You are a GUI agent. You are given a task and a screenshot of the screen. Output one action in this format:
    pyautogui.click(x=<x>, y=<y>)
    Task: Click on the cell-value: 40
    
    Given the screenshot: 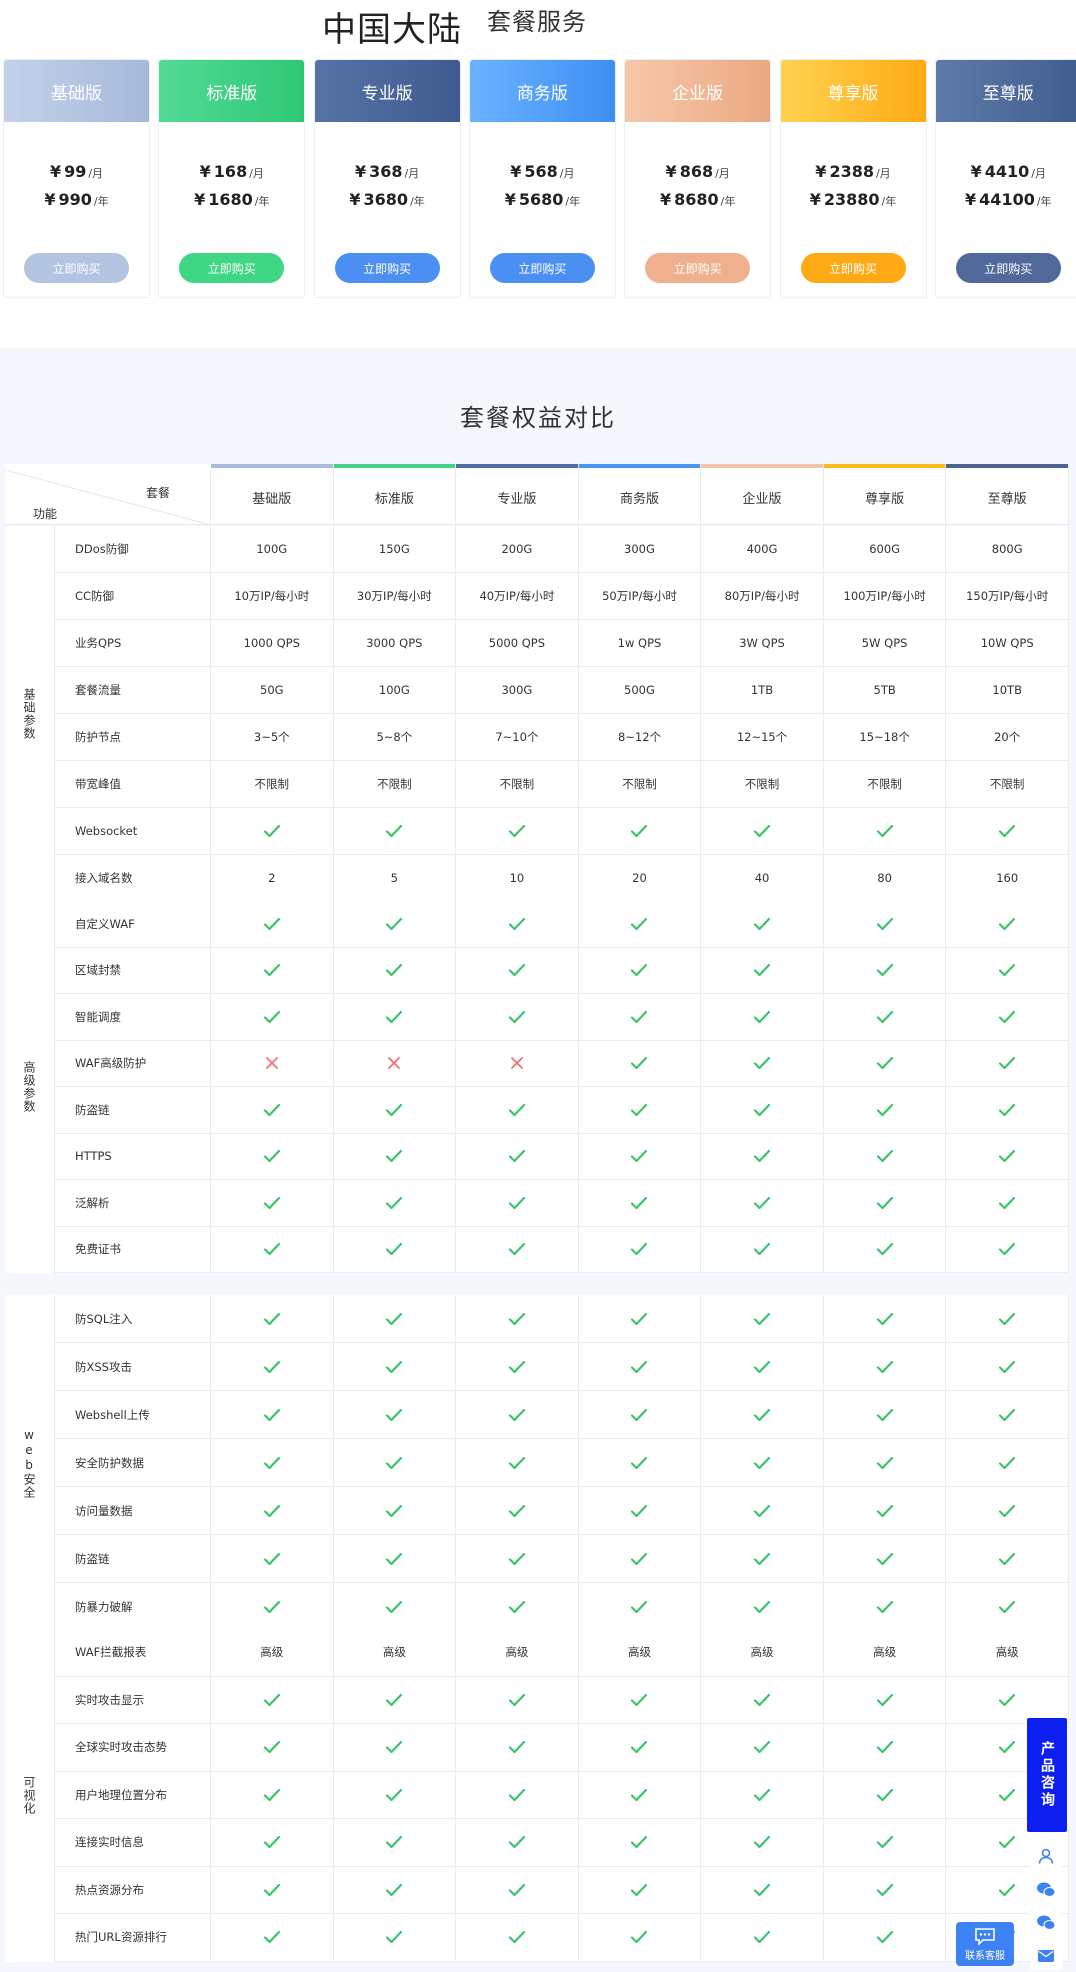 What is the action you would take?
    pyautogui.click(x=762, y=878)
    